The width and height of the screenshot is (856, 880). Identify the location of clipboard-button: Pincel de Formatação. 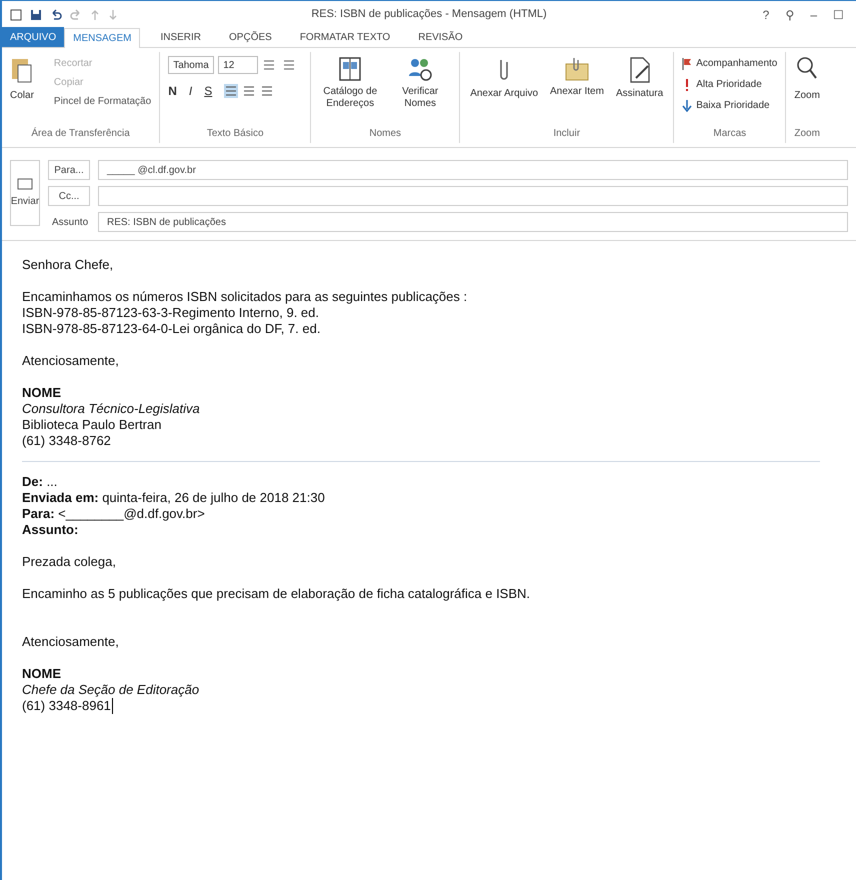
(97, 101).